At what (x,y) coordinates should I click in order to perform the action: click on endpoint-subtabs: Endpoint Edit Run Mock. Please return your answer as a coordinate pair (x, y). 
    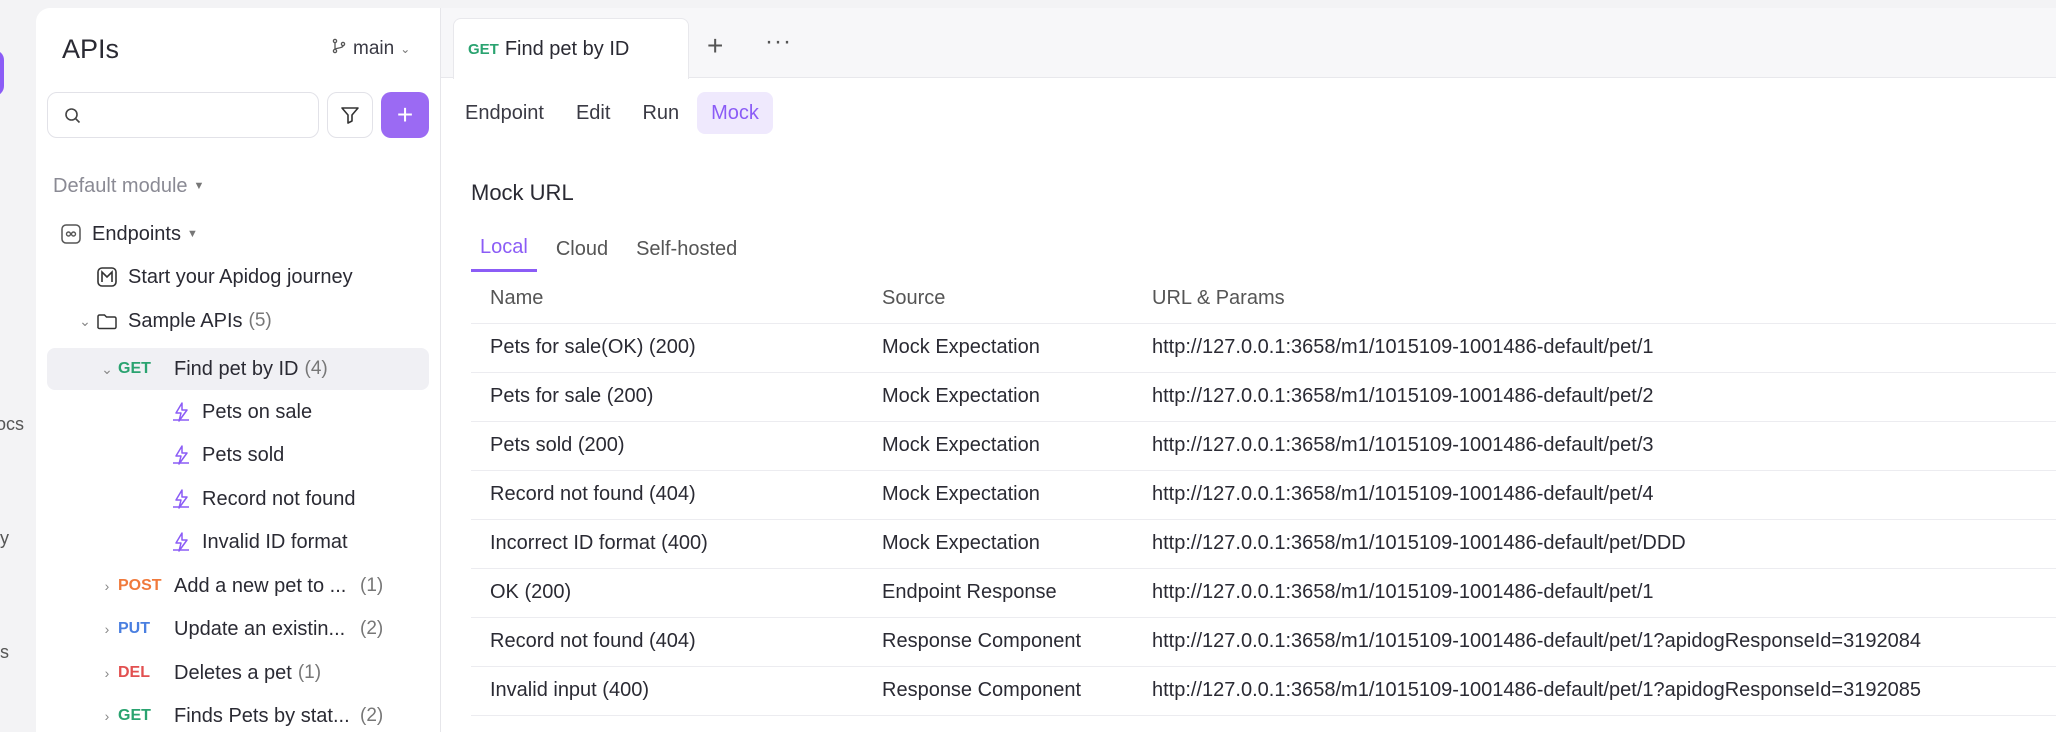
    Looking at the image, I should click on (607, 113).